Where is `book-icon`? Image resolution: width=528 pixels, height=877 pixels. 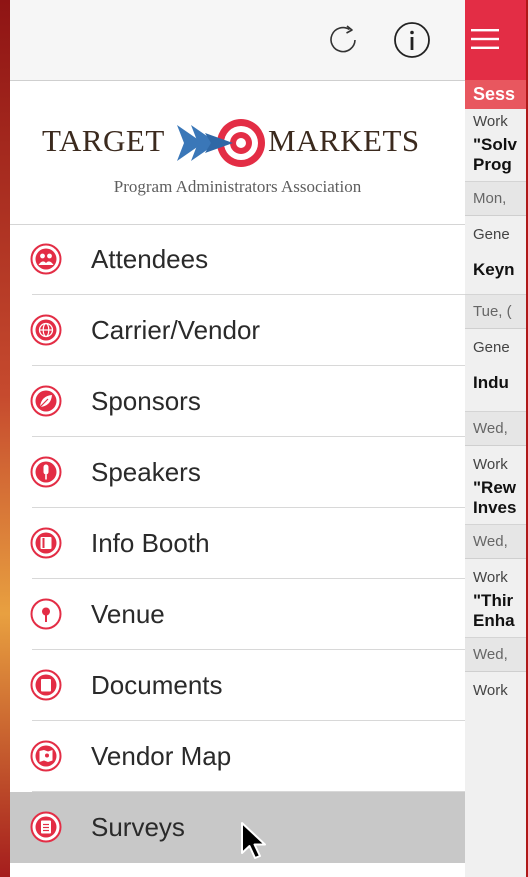 book-icon is located at coordinates (46, 543).